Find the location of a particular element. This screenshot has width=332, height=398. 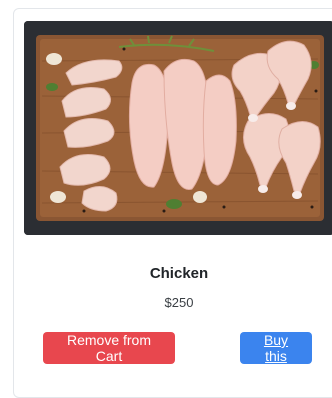

product-name: Chicken is located at coordinates (179, 273).